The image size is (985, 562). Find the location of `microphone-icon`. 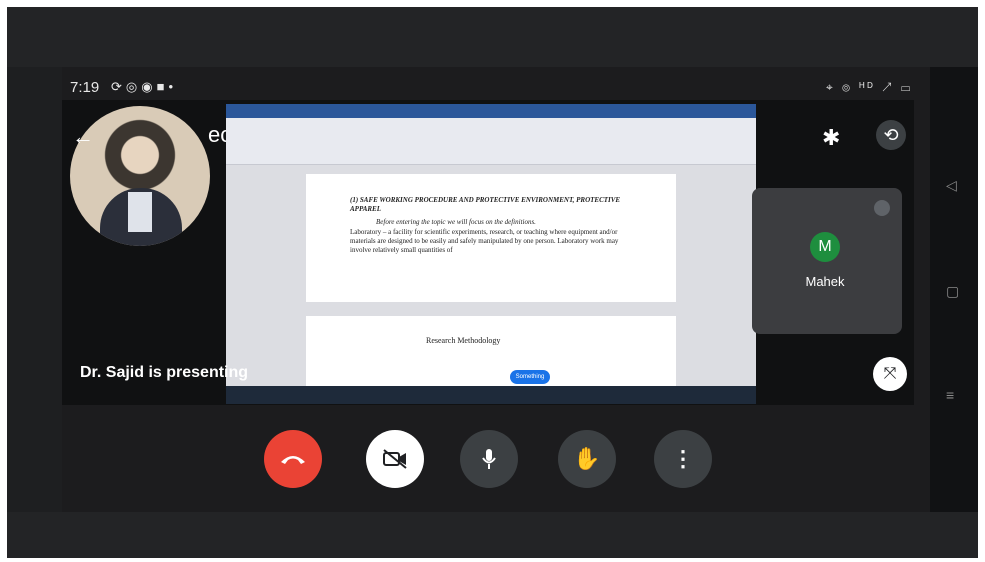

microphone-icon is located at coordinates (489, 459).